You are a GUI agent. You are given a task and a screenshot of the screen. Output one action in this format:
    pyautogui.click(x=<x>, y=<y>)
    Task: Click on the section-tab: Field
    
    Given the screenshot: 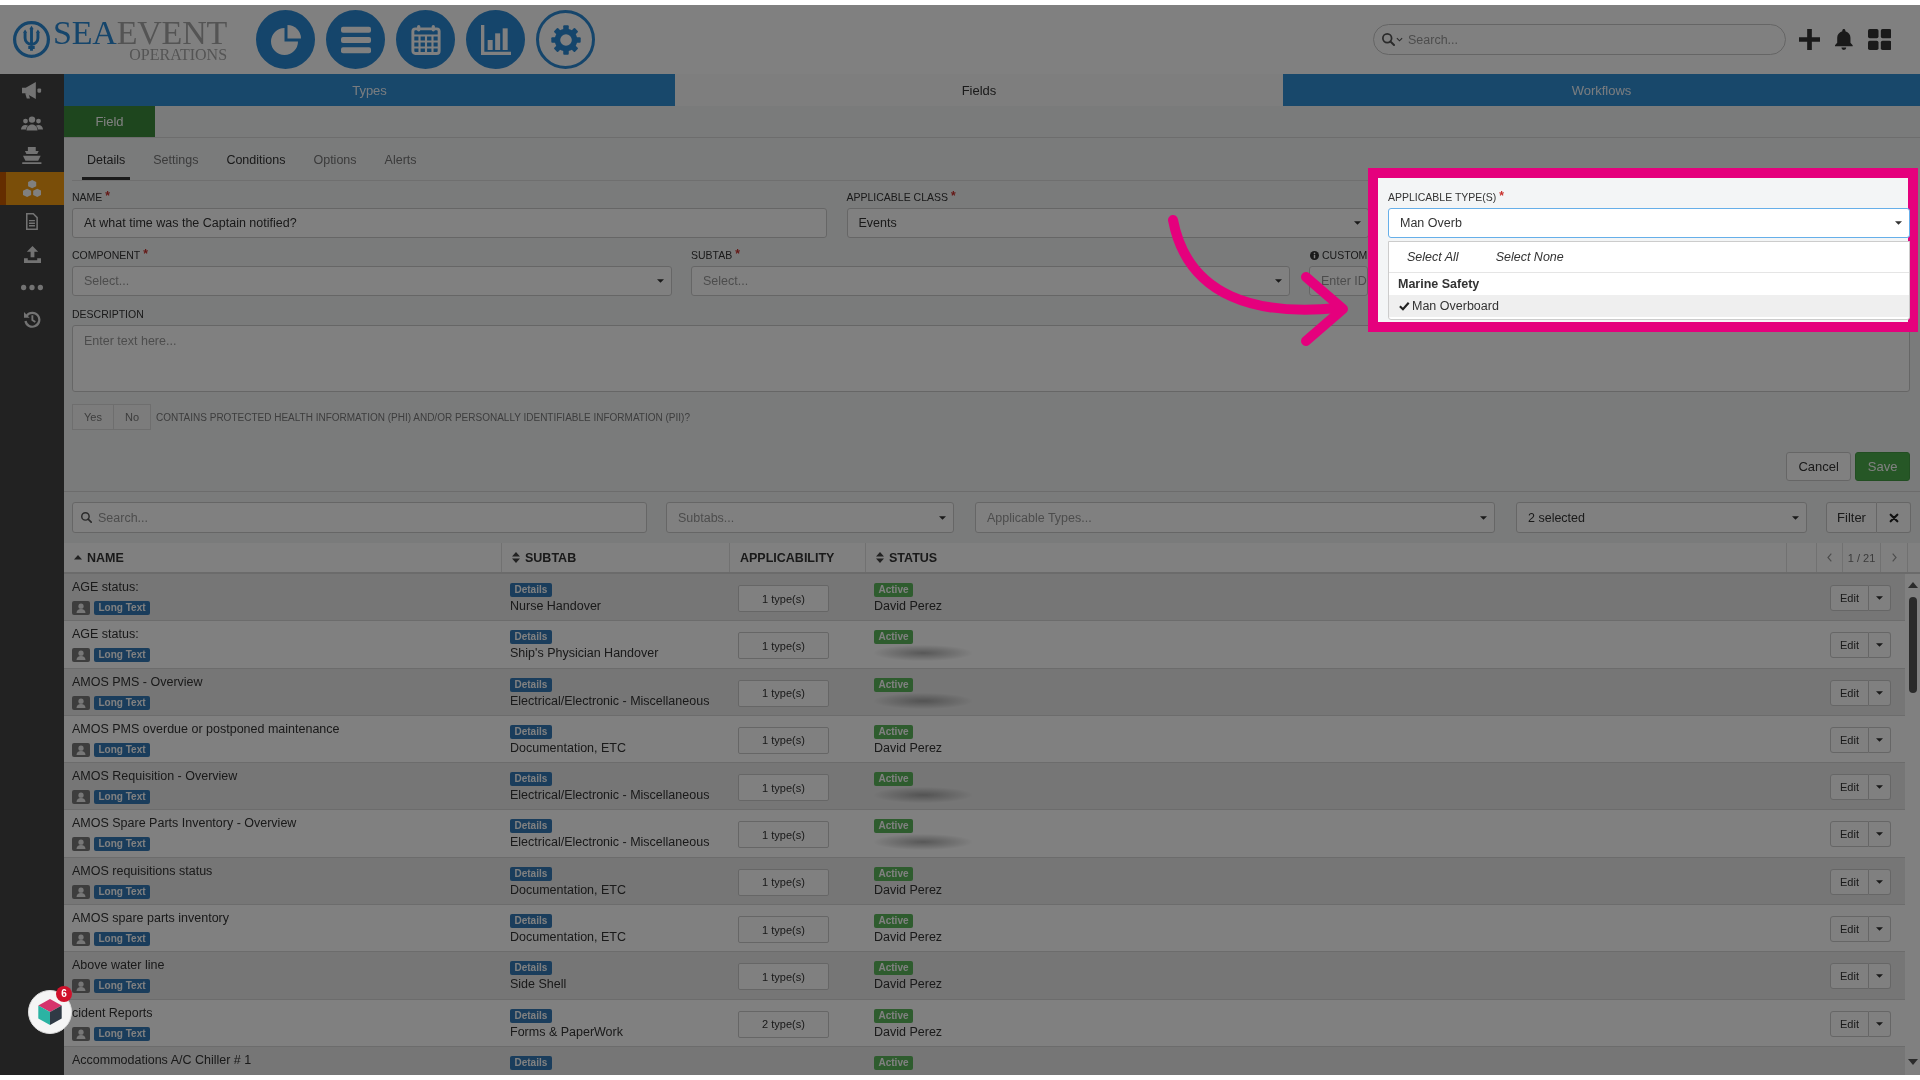 What is the action you would take?
    pyautogui.click(x=109, y=121)
    